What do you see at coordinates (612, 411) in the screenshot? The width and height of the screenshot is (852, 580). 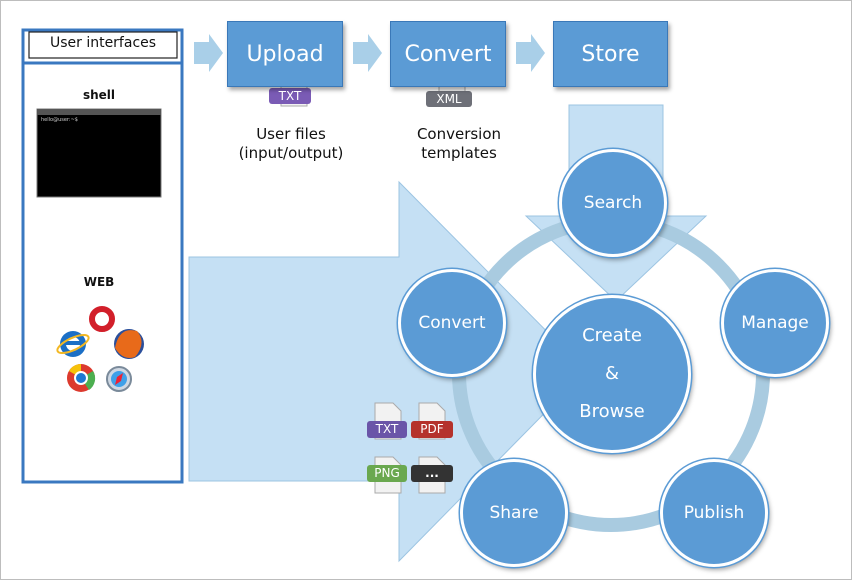 I see `center-line-3: Browse` at bounding box center [612, 411].